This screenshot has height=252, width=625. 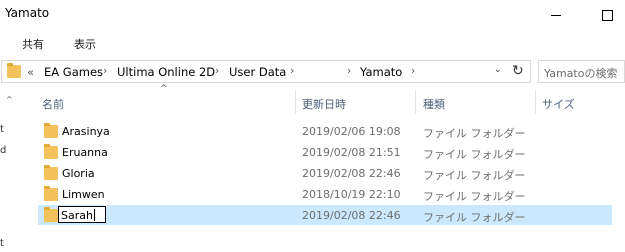 What do you see at coordinates (518, 71) in the screenshot?
I see `refresh-icon: ↻` at bounding box center [518, 71].